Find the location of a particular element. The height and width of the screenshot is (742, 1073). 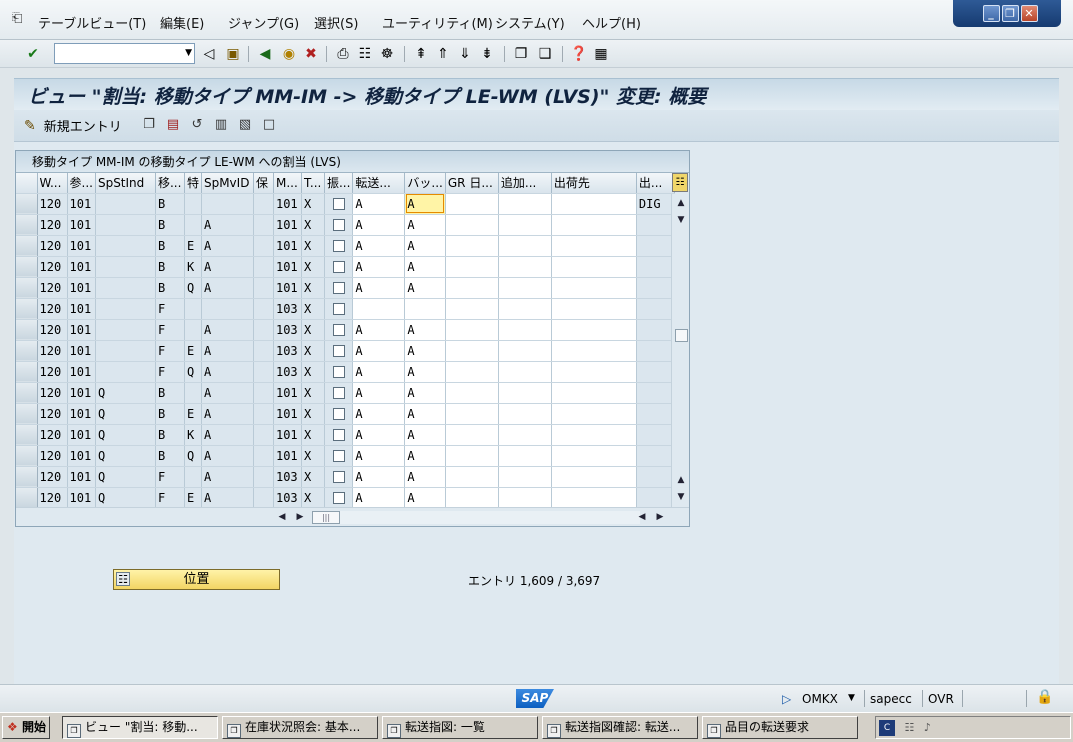

horizontal-scroll-thumb: ||| is located at coordinates (326, 517).